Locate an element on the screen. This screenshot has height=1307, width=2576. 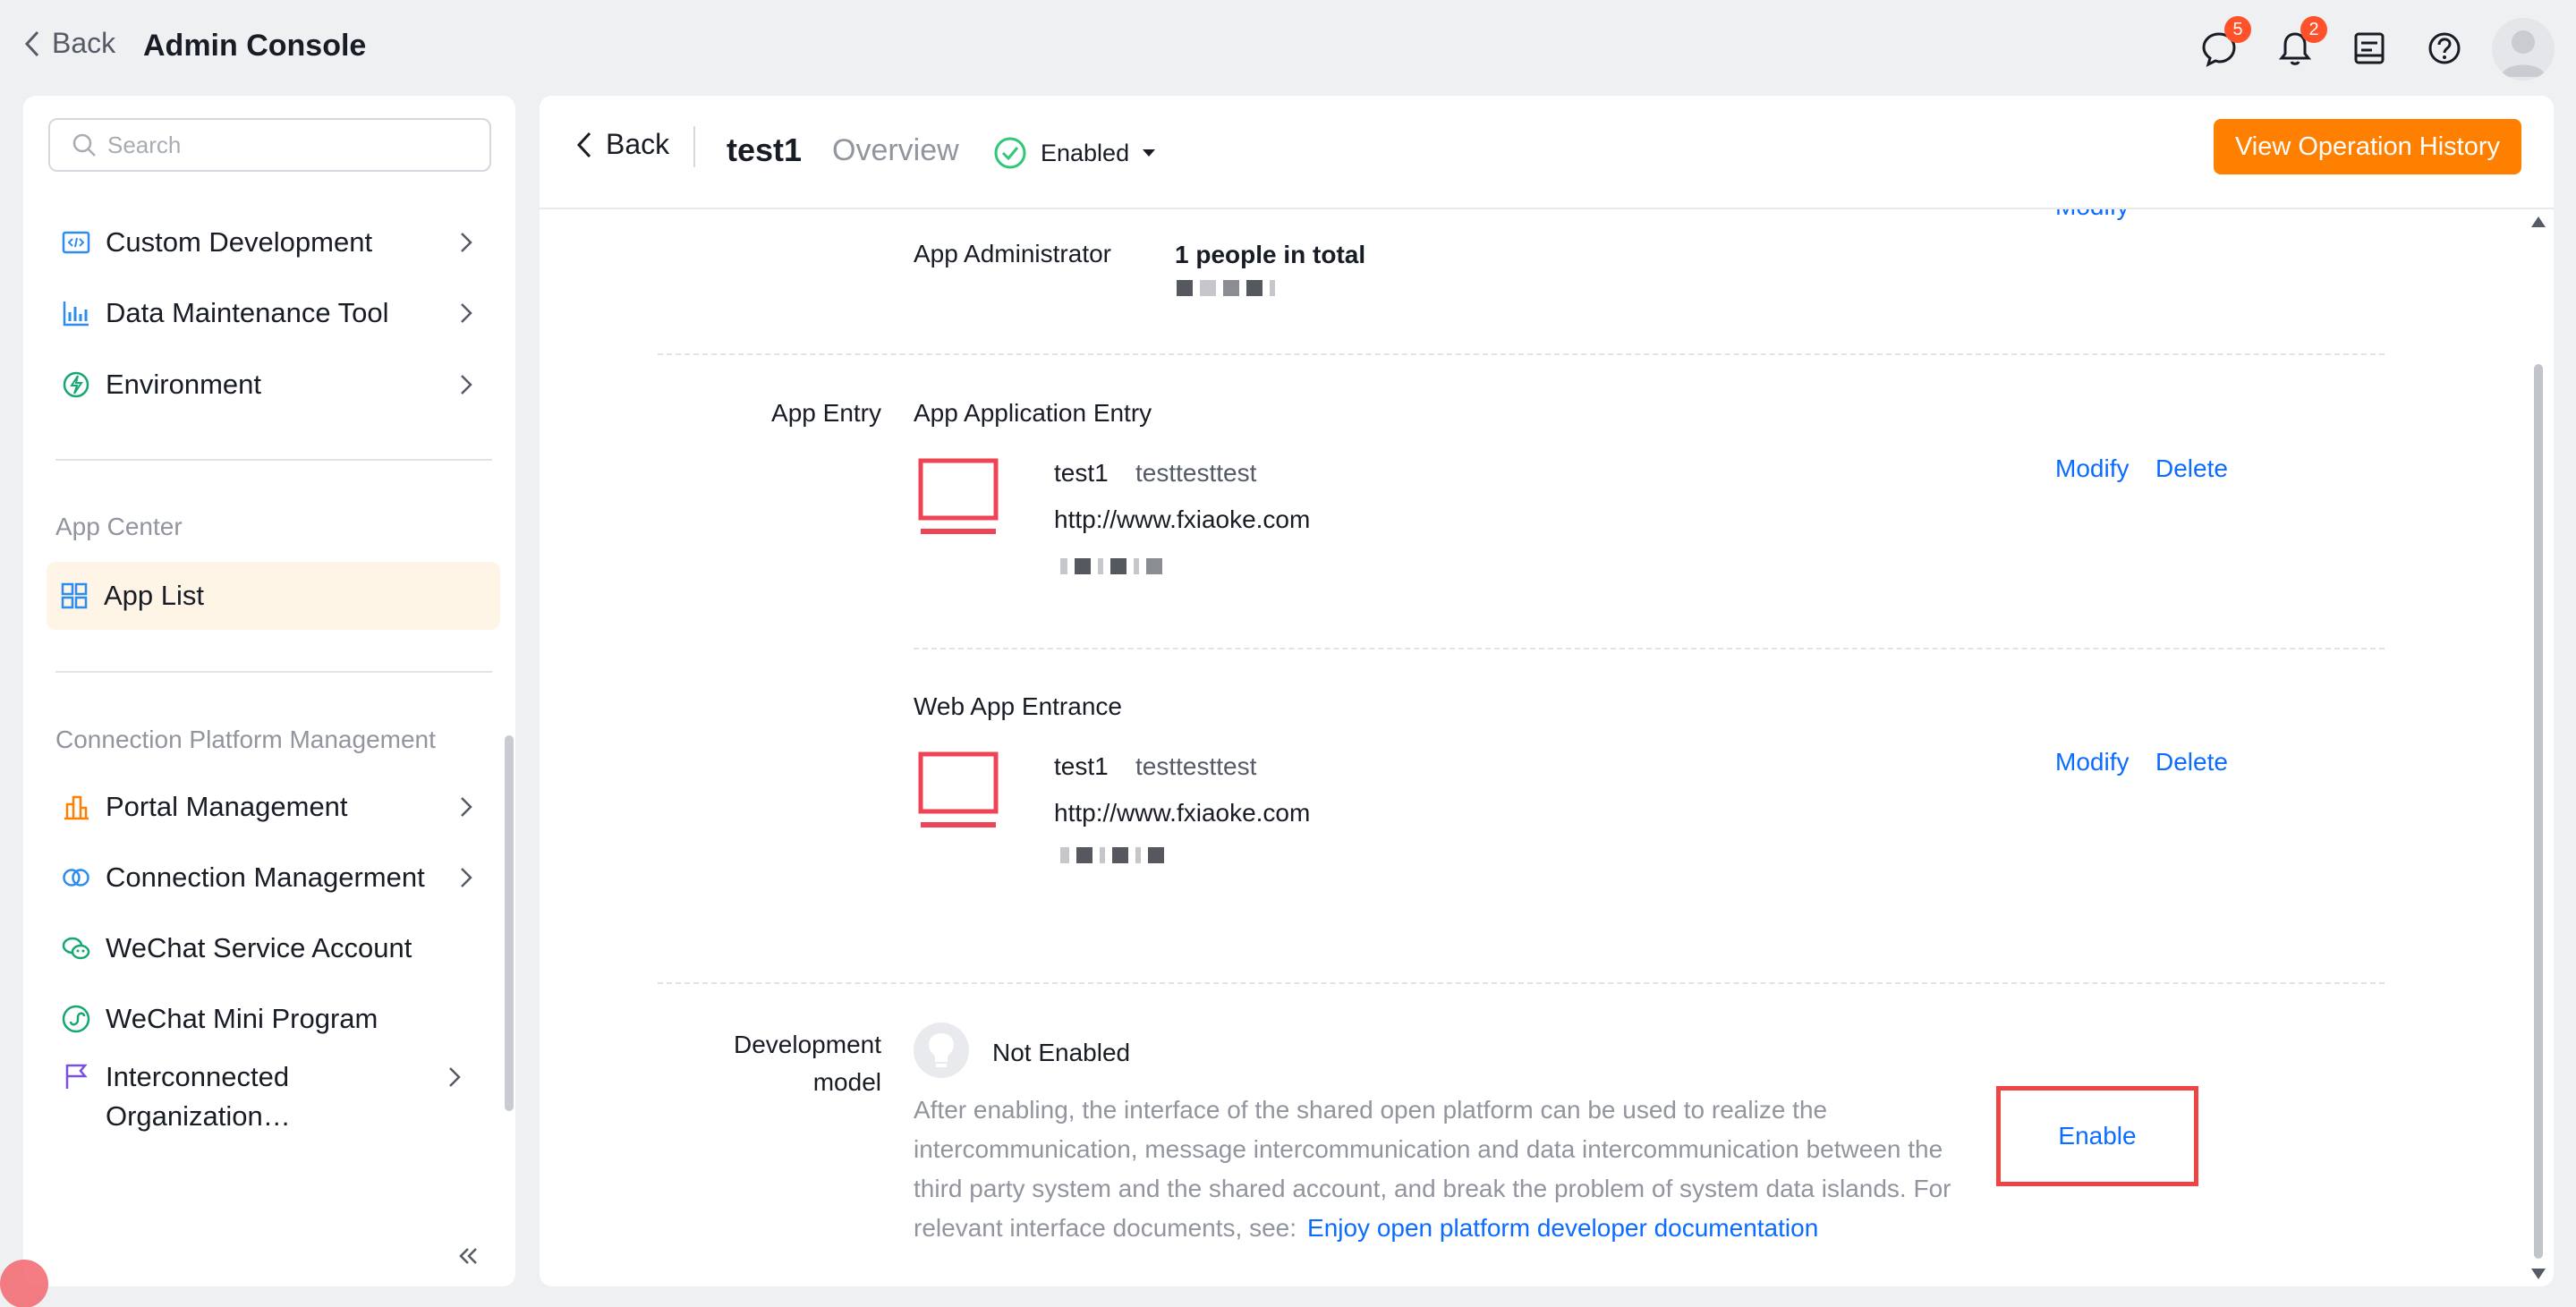
view-operation-history-button: View Operation History is located at coordinates (2367, 146).